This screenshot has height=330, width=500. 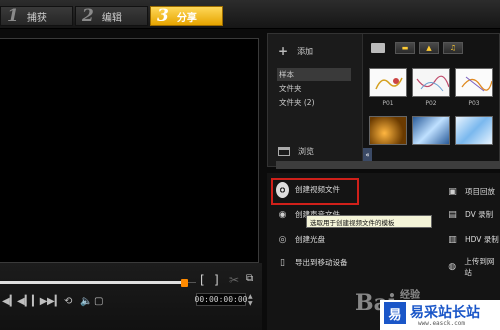 I want to click on hdv-record-label: HDV 录制, so click(x=482, y=239).